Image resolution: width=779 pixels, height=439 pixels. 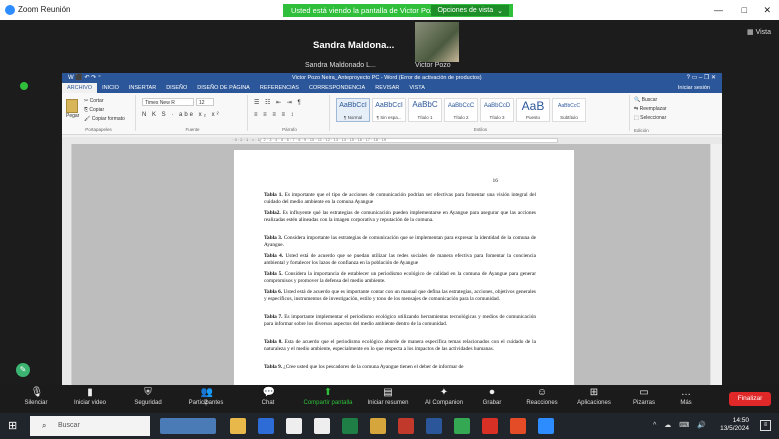 What do you see at coordinates (205, 102) in the screenshot?
I see `font-size-select: 12` at bounding box center [205, 102].